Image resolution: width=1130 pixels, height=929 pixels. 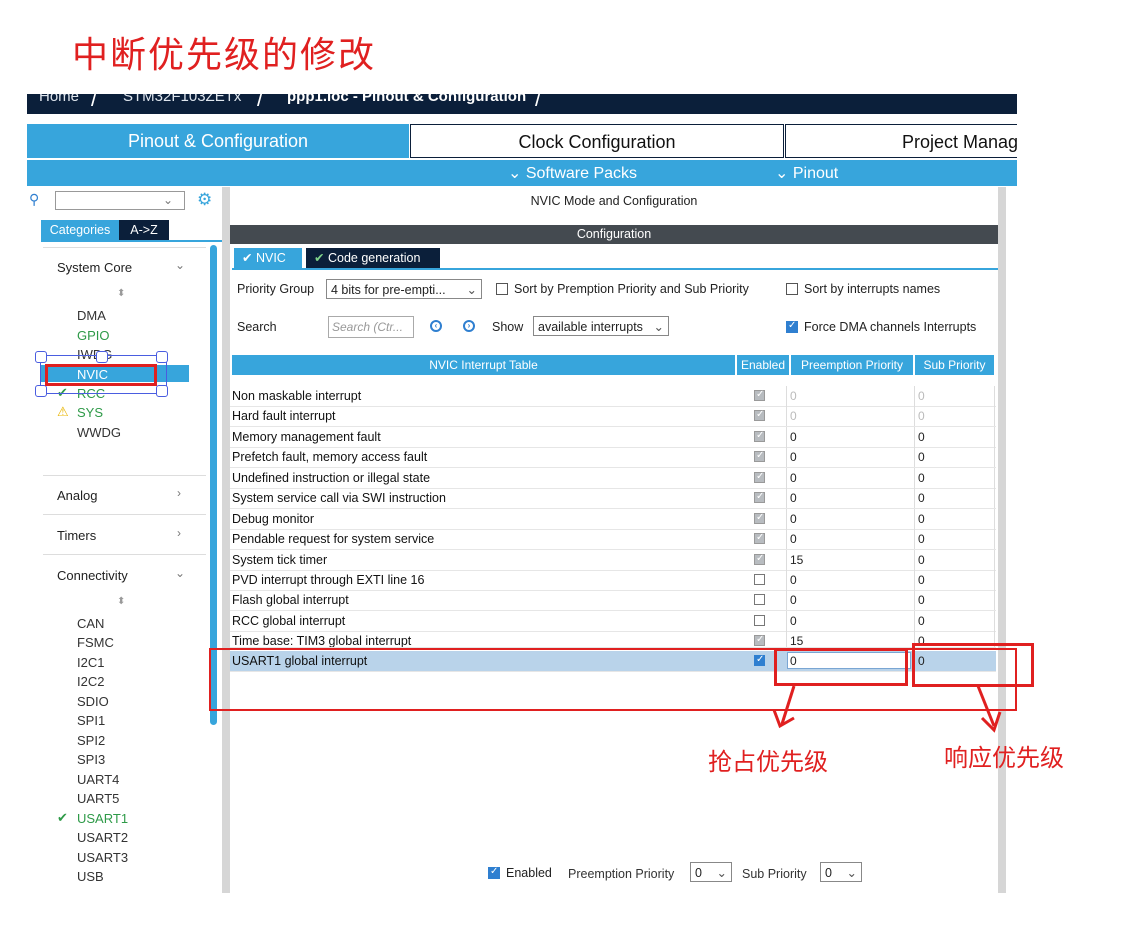 I want to click on table-row: Undefined instruction or illegal state 0 0, so click(x=613, y=478).